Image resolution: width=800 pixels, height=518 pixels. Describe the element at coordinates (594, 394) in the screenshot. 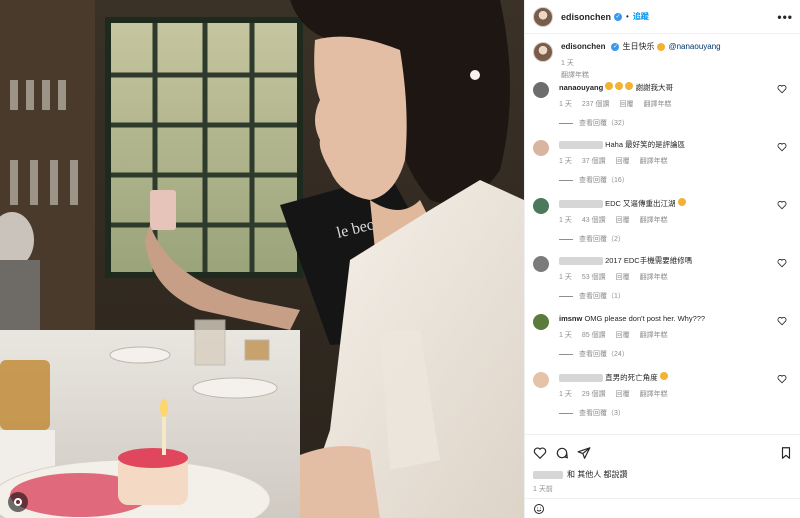

I see `comment-likes: 29 個讚` at that location.